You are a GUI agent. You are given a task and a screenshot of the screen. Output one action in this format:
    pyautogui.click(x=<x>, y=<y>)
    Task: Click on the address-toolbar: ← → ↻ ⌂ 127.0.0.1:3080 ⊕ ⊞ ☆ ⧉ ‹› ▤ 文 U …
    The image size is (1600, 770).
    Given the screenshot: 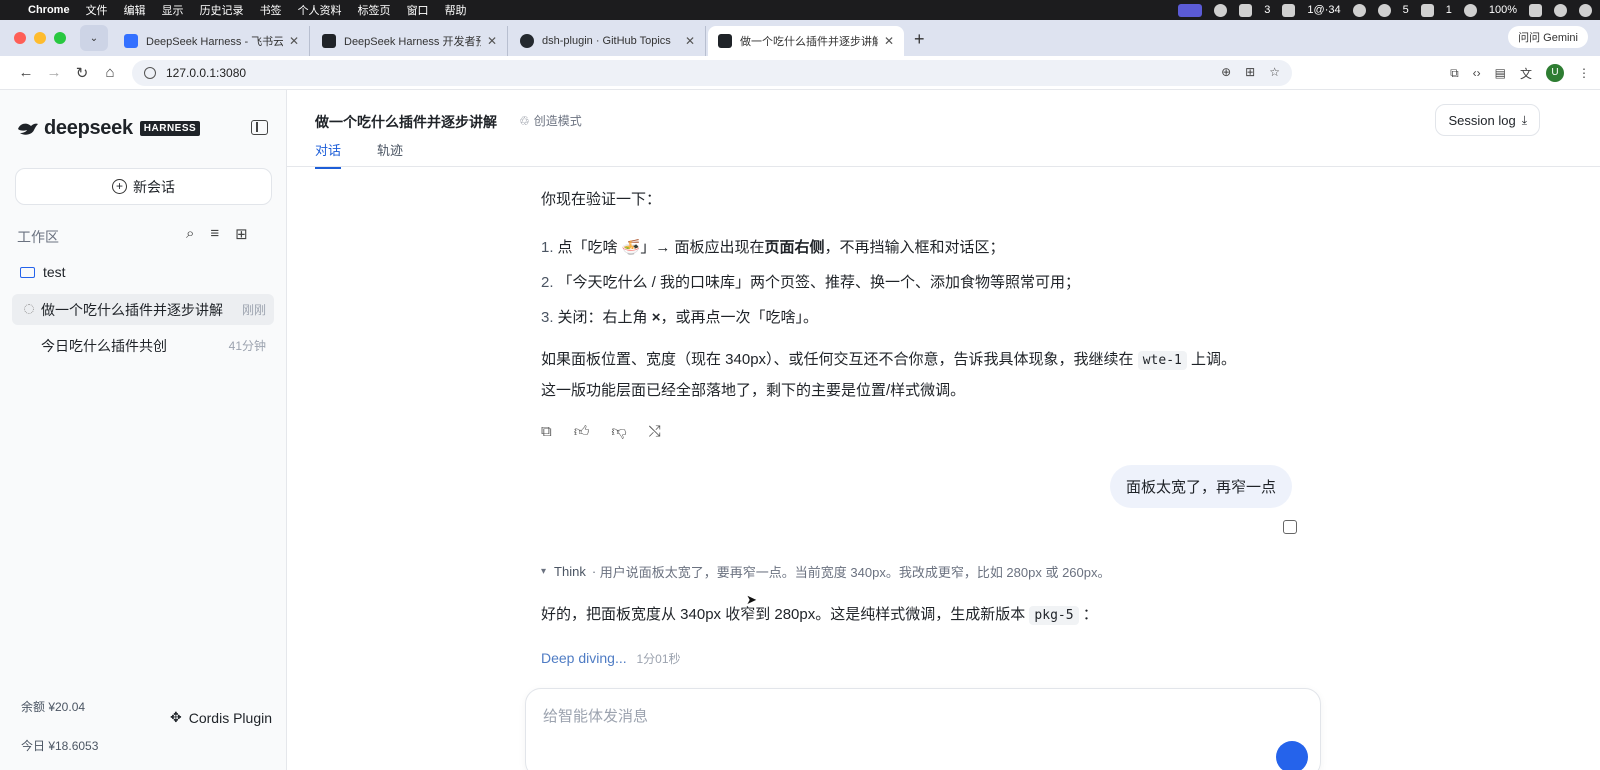 What is the action you would take?
    pyautogui.click(x=800, y=73)
    